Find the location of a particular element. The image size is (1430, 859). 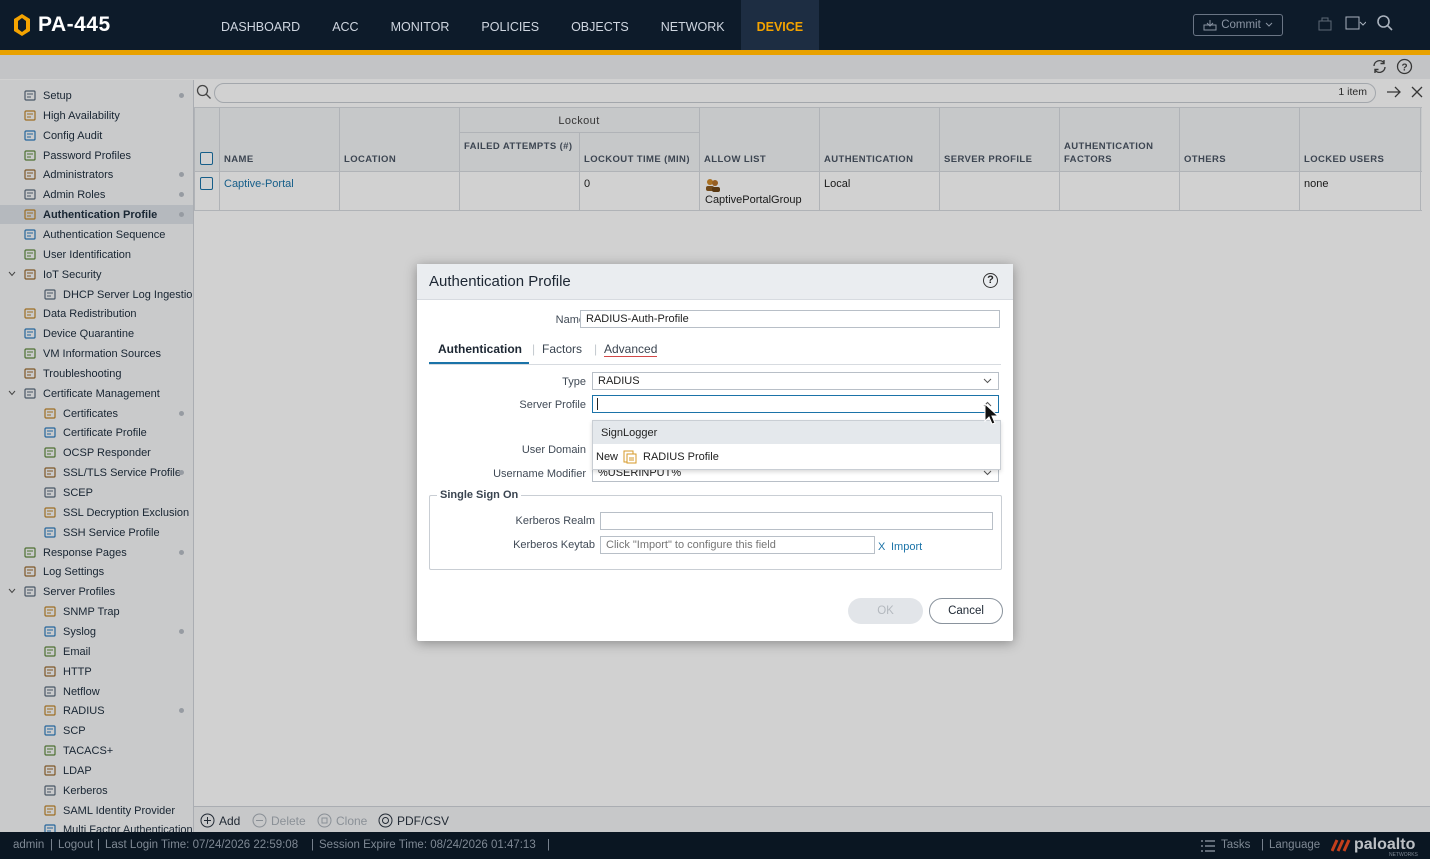

tab-advanced: Advanced is located at coordinates (631, 349).